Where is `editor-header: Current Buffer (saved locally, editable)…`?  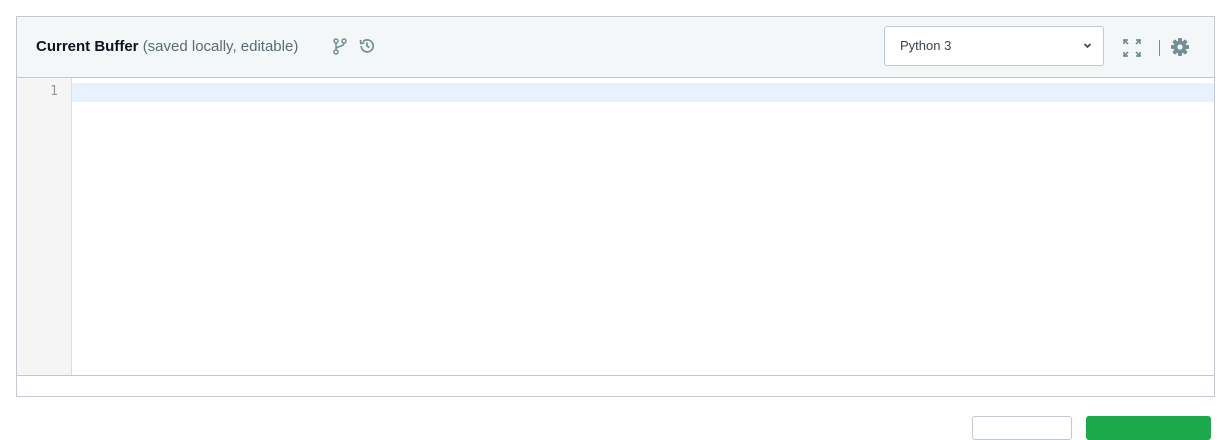
editor-header: Current Buffer (saved locally, editable)… is located at coordinates (615, 47).